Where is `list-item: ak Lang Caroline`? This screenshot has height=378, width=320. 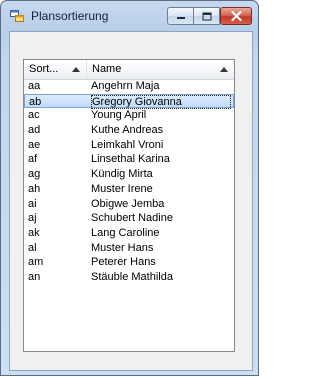 list-item: ak Lang Caroline is located at coordinates (129, 233).